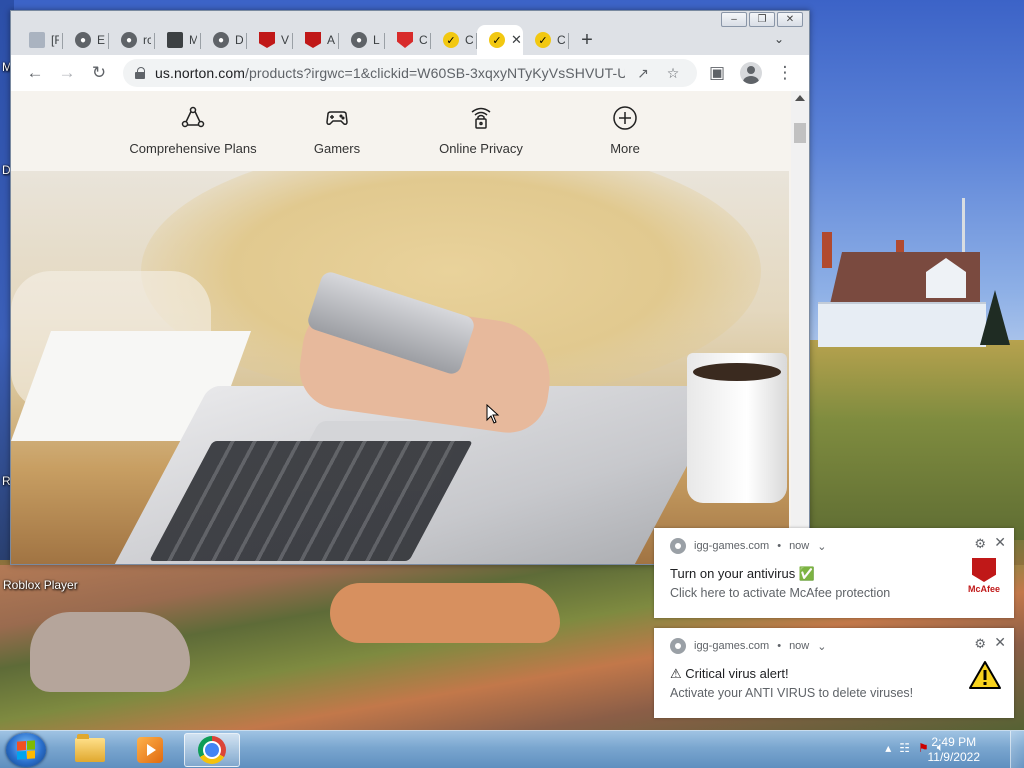 The width and height of the screenshot is (1024, 768). I want to click on category-online-privacy: Online Privacy, so click(481, 131).